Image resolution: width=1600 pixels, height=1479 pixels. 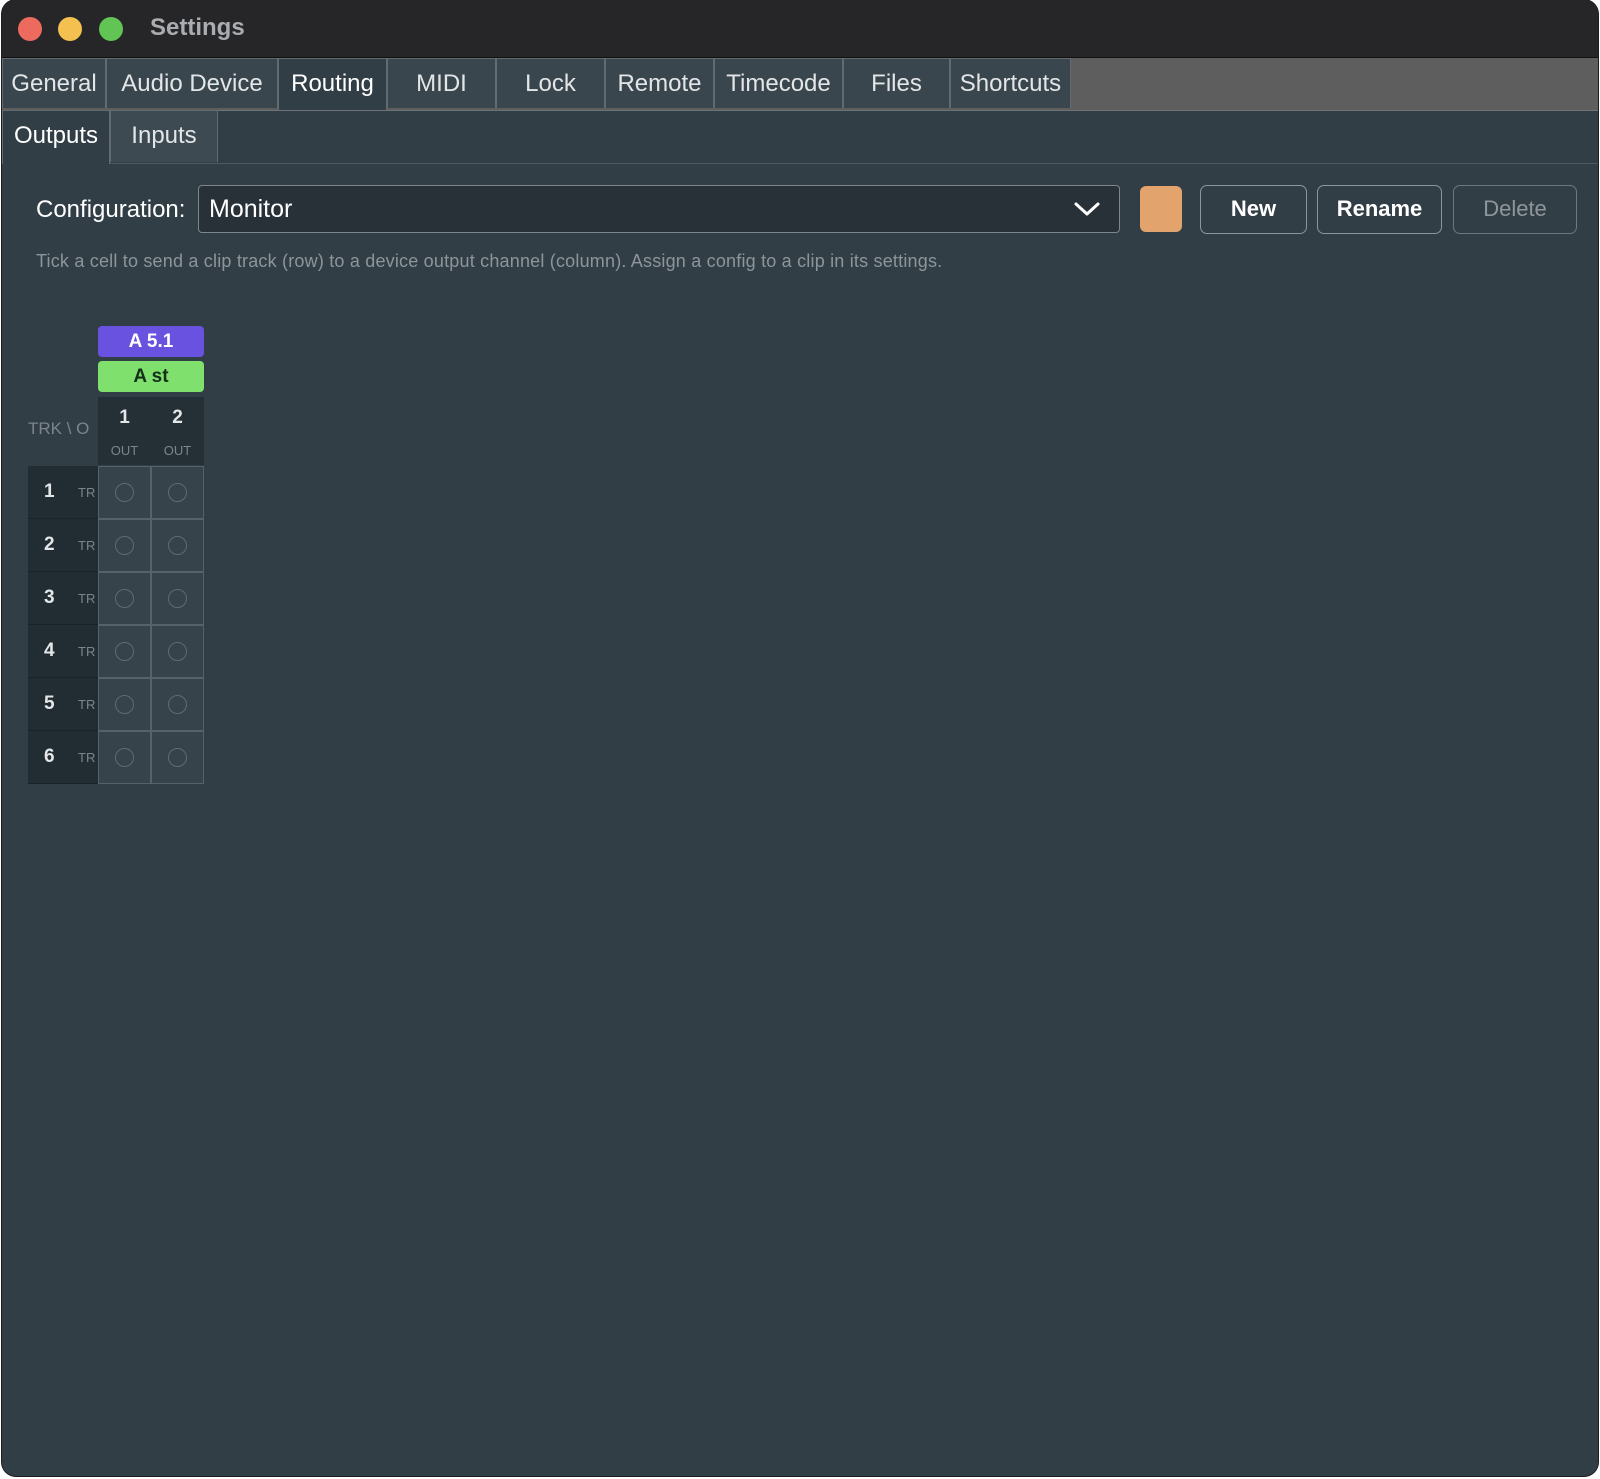 What do you see at coordinates (1379, 209) in the screenshot?
I see `rename-button: Rename` at bounding box center [1379, 209].